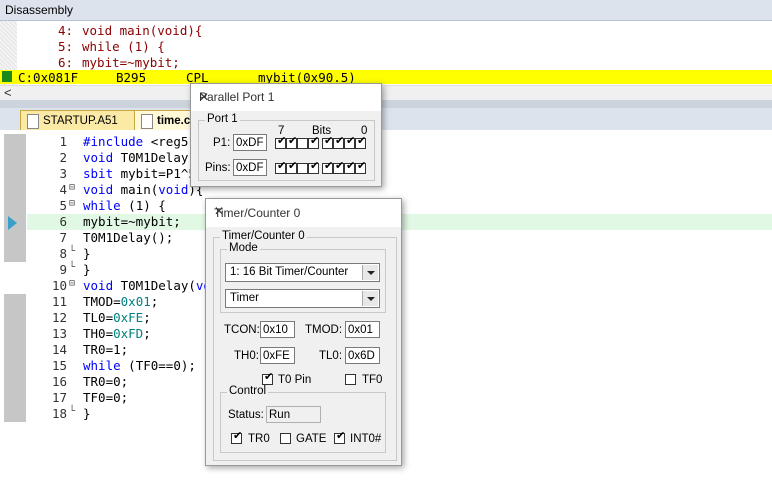 The image size is (772, 485). What do you see at coordinates (259, 439) in the screenshot?
I see `tr0-label: TR0` at bounding box center [259, 439].